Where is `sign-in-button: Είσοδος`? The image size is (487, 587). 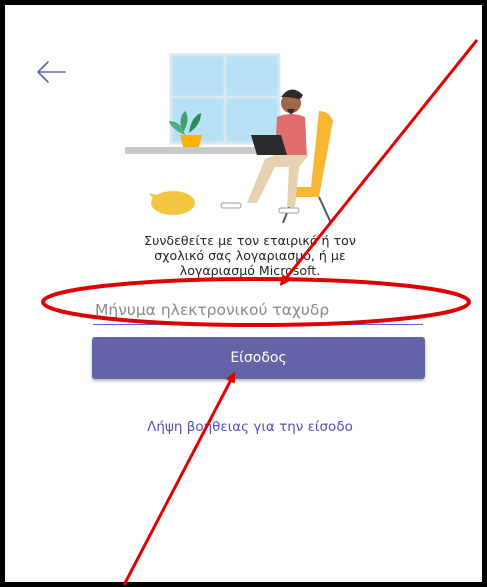
sign-in-button: Είσοδος is located at coordinates (258, 358).